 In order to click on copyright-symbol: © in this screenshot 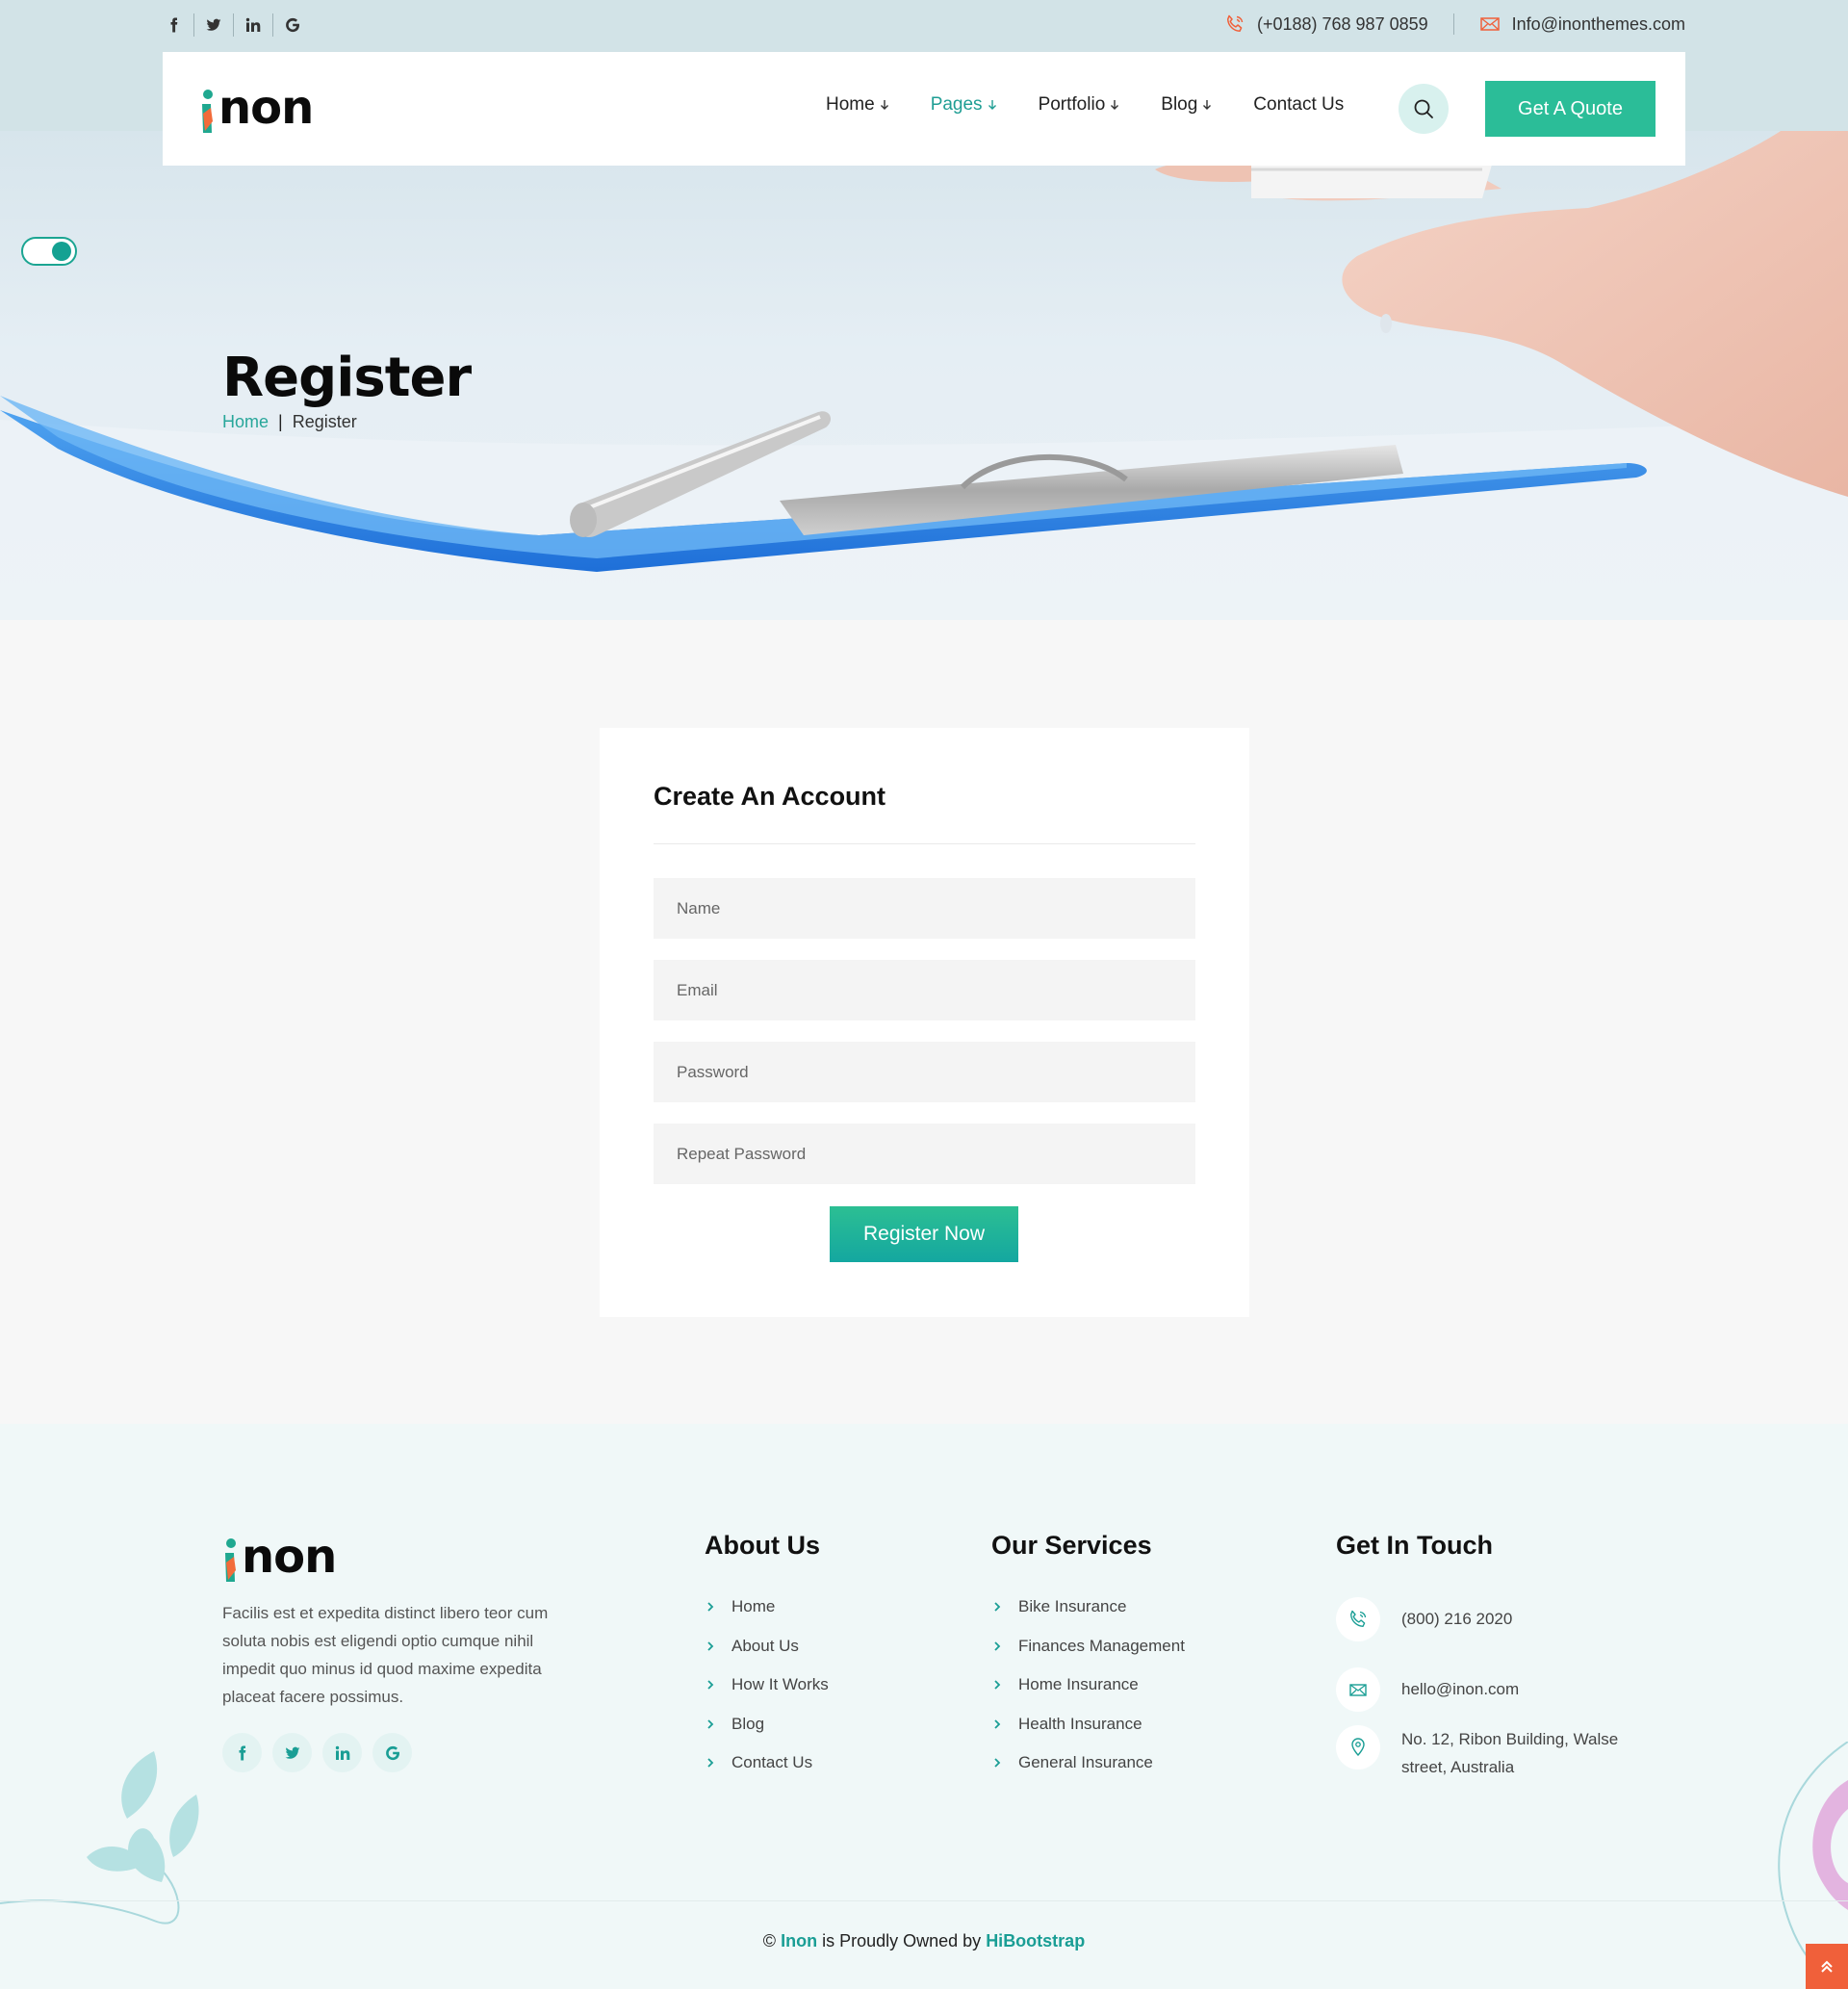, I will do `click(769, 1940)`.